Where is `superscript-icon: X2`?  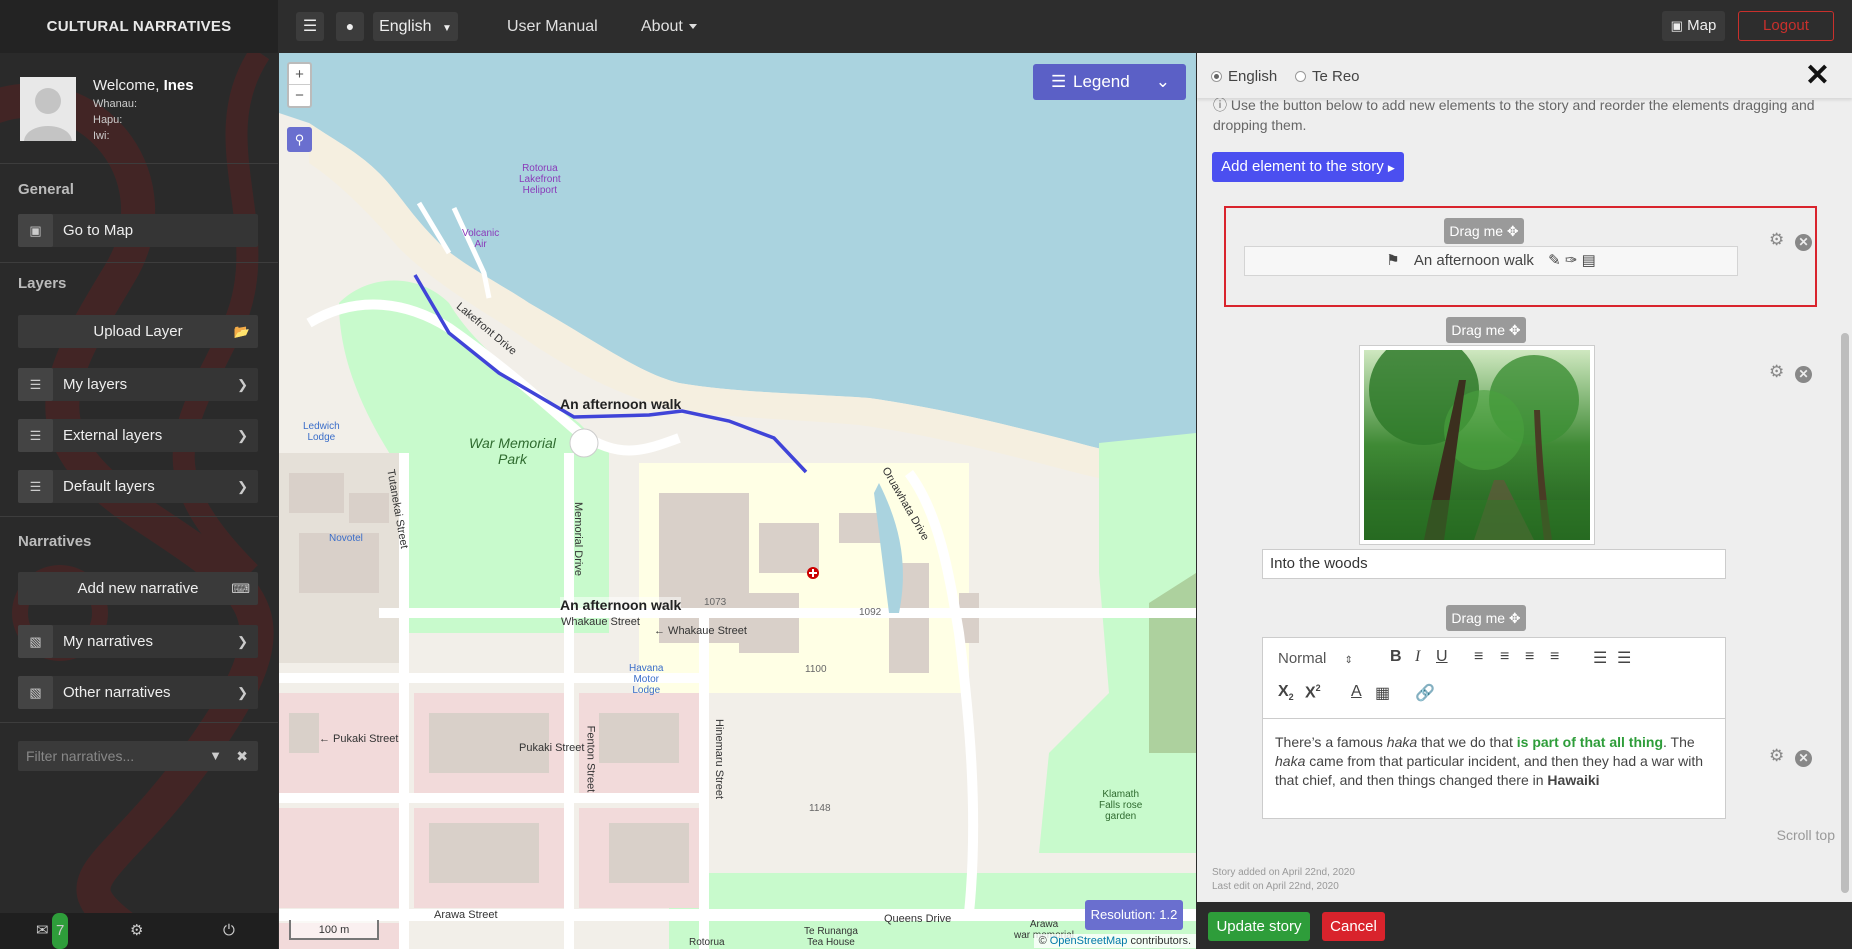
superscript-icon: X2 is located at coordinates (1313, 692).